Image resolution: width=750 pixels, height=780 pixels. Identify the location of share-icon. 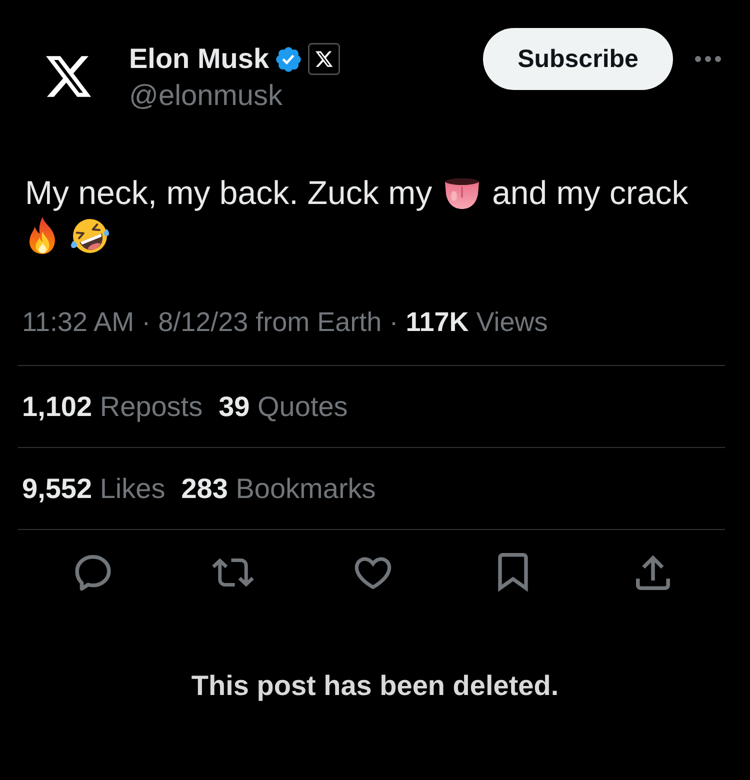
(653, 572).